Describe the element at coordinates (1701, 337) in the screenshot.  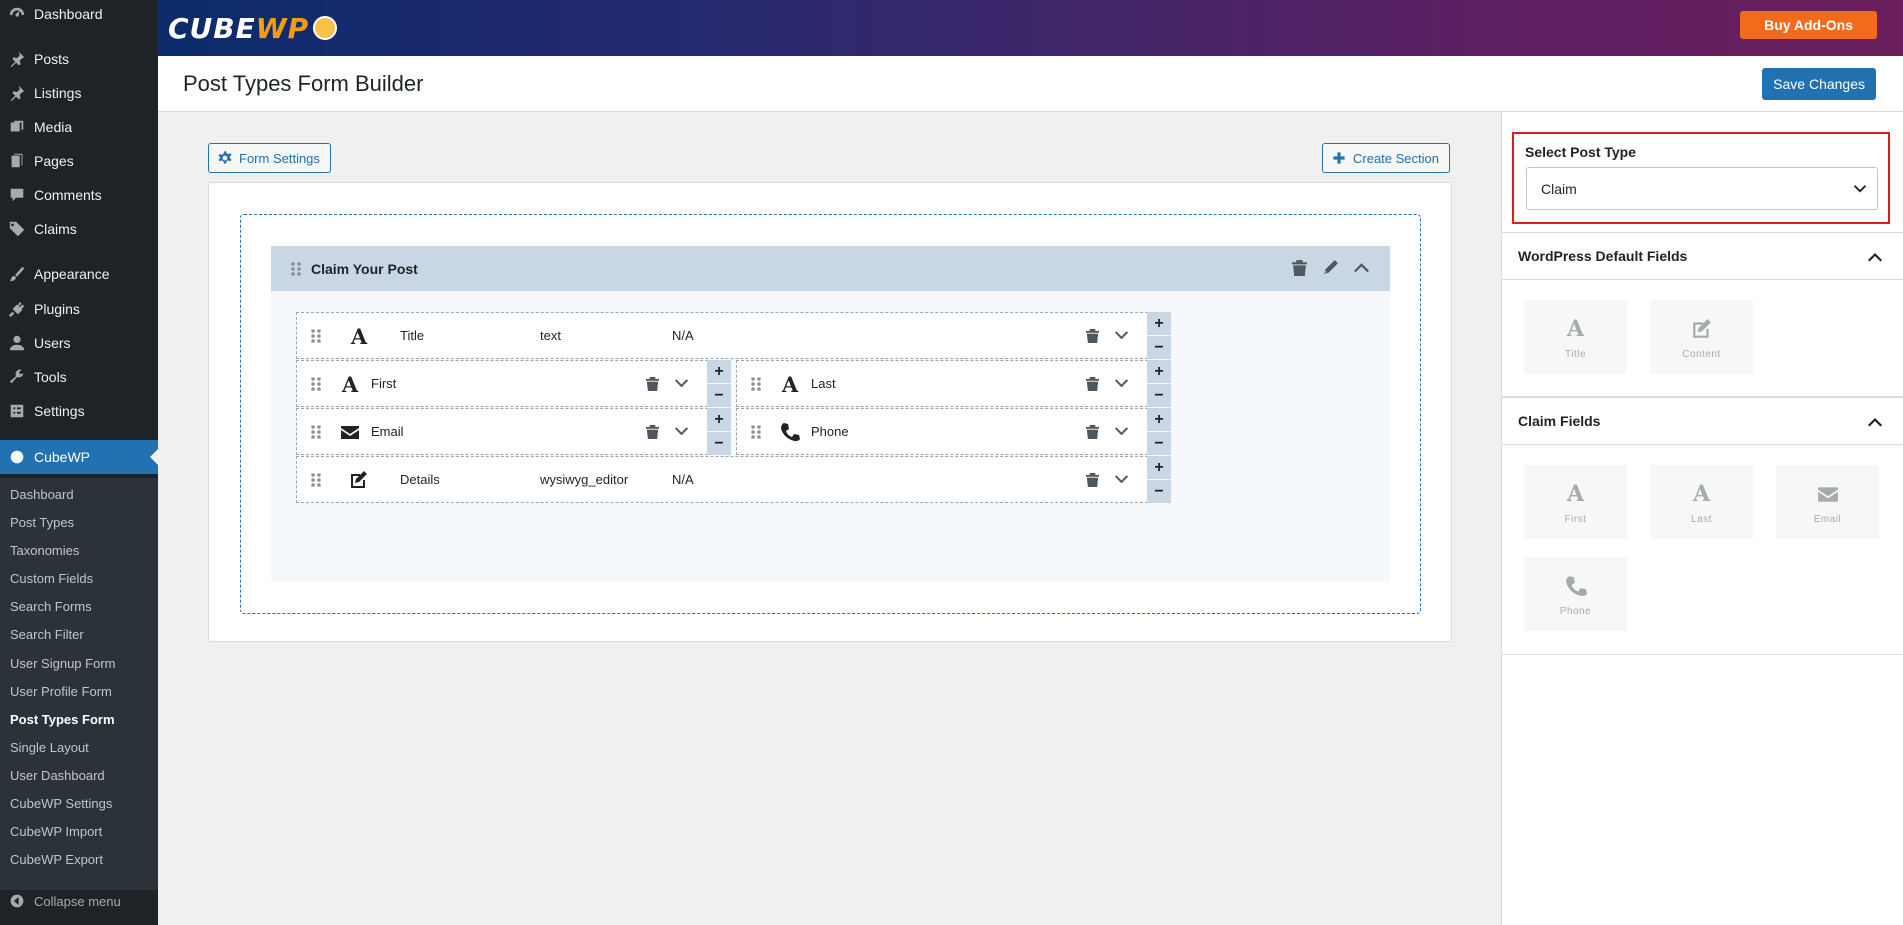
I see `field-card-content: Content` at that location.